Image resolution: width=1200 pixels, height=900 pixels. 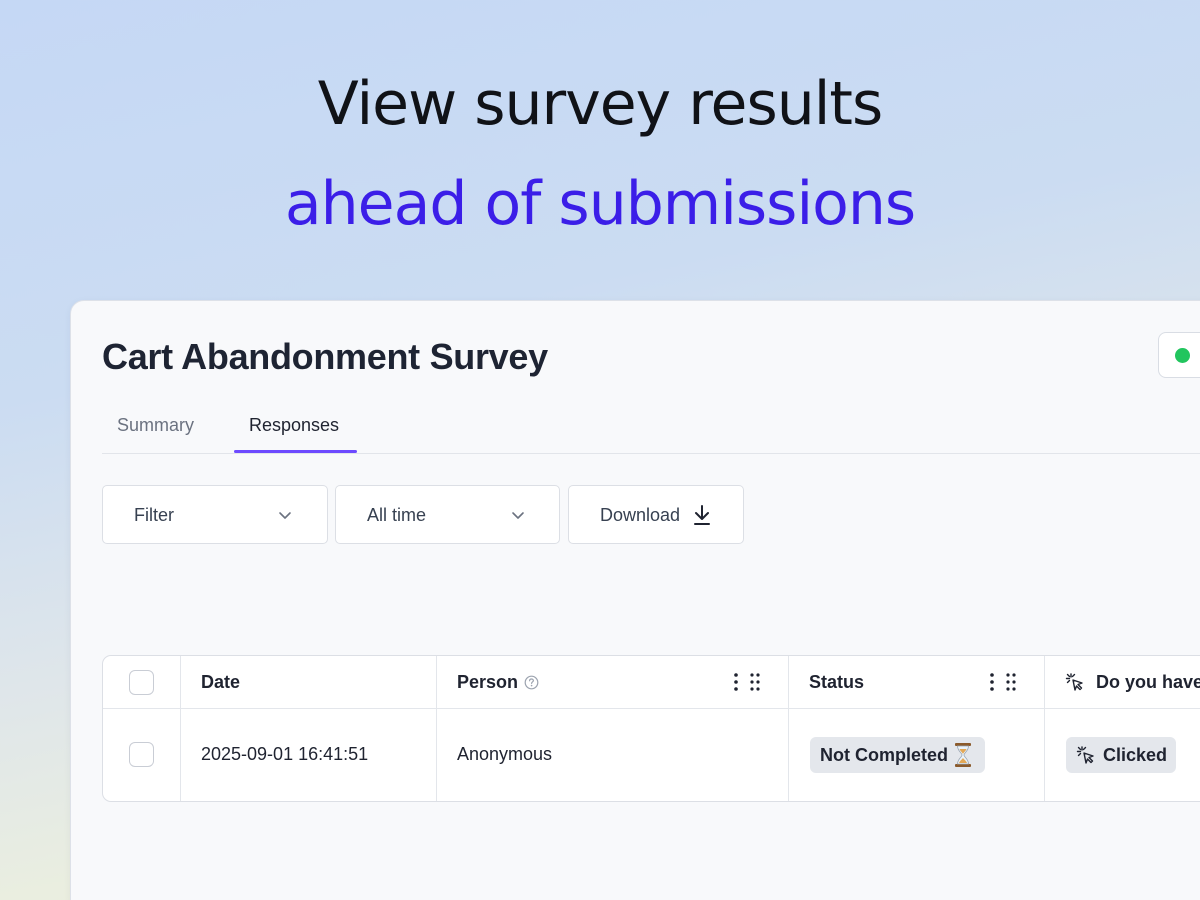 I want to click on download-label: Download, so click(x=640, y=515).